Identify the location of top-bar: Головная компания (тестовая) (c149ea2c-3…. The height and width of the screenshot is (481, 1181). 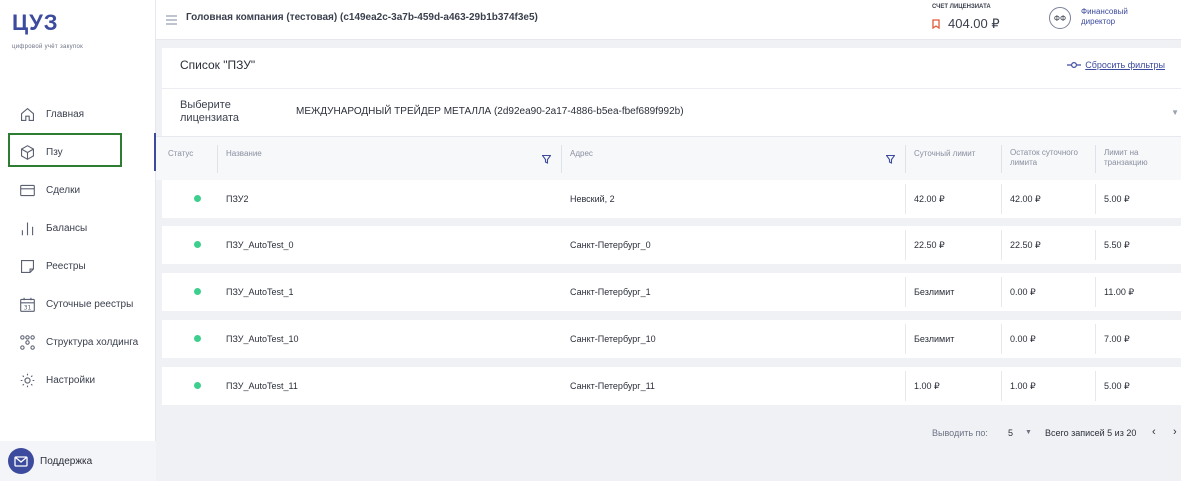
(668, 20).